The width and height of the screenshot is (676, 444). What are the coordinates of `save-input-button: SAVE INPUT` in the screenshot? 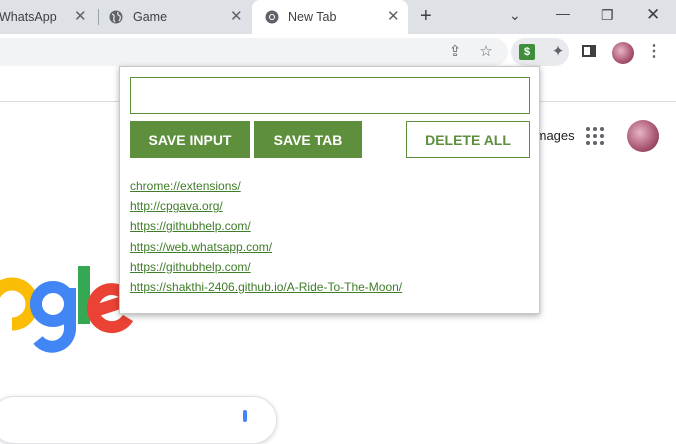 It's located at (190, 139).